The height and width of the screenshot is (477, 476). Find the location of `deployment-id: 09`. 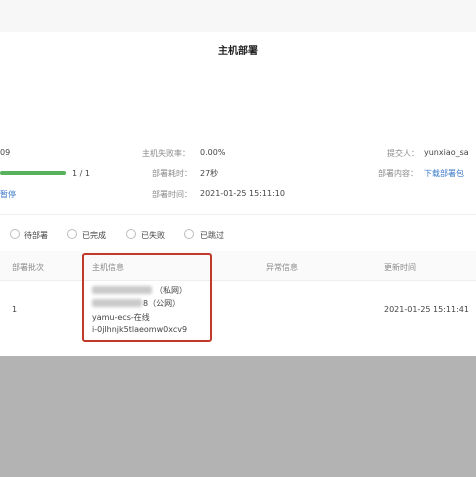

deployment-id: 09 is located at coordinates (5, 152).